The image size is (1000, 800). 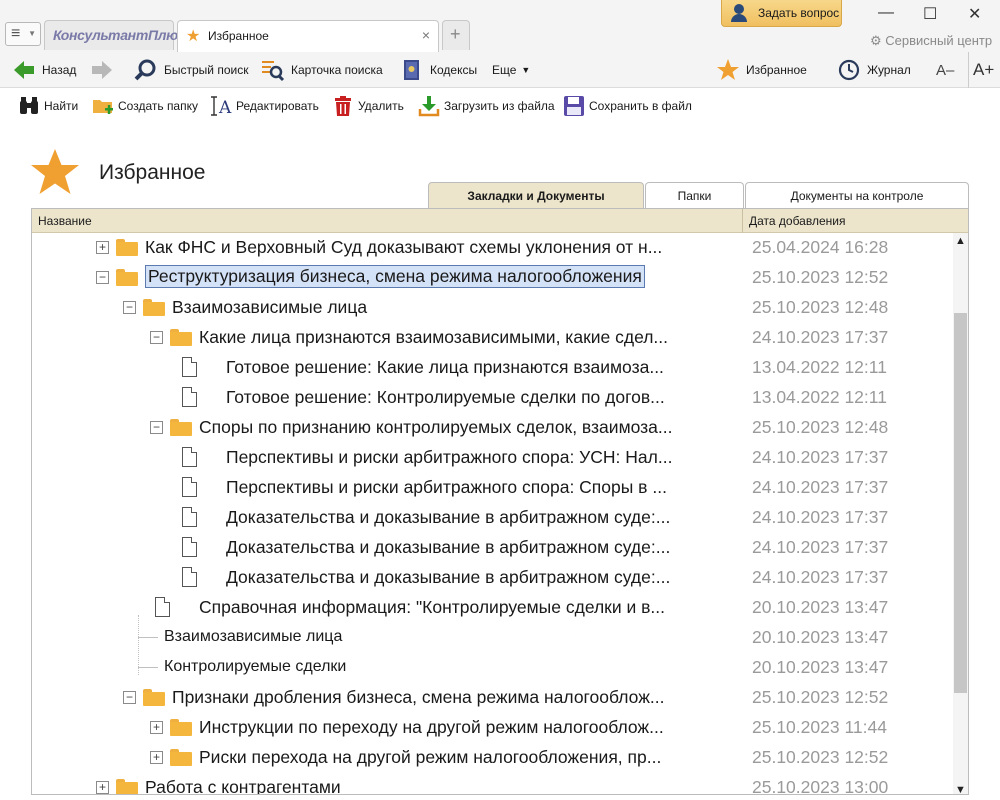 I want to click on svg-text: A, so click(x=225, y=107).